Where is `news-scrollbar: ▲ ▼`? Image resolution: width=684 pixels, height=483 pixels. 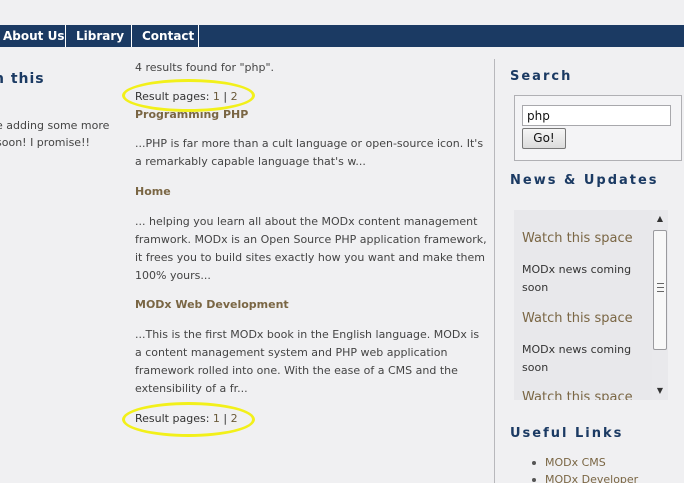 news-scrollbar: ▲ ▼ is located at coordinates (660, 305).